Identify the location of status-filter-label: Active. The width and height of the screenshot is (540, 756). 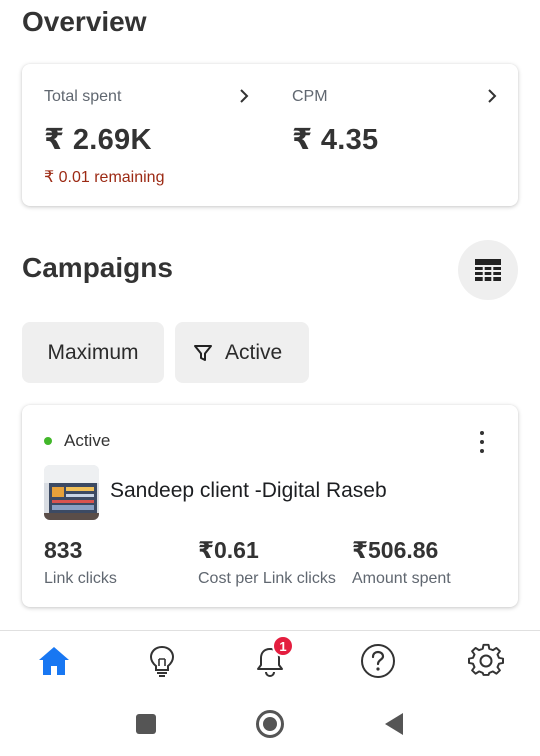
(254, 352).